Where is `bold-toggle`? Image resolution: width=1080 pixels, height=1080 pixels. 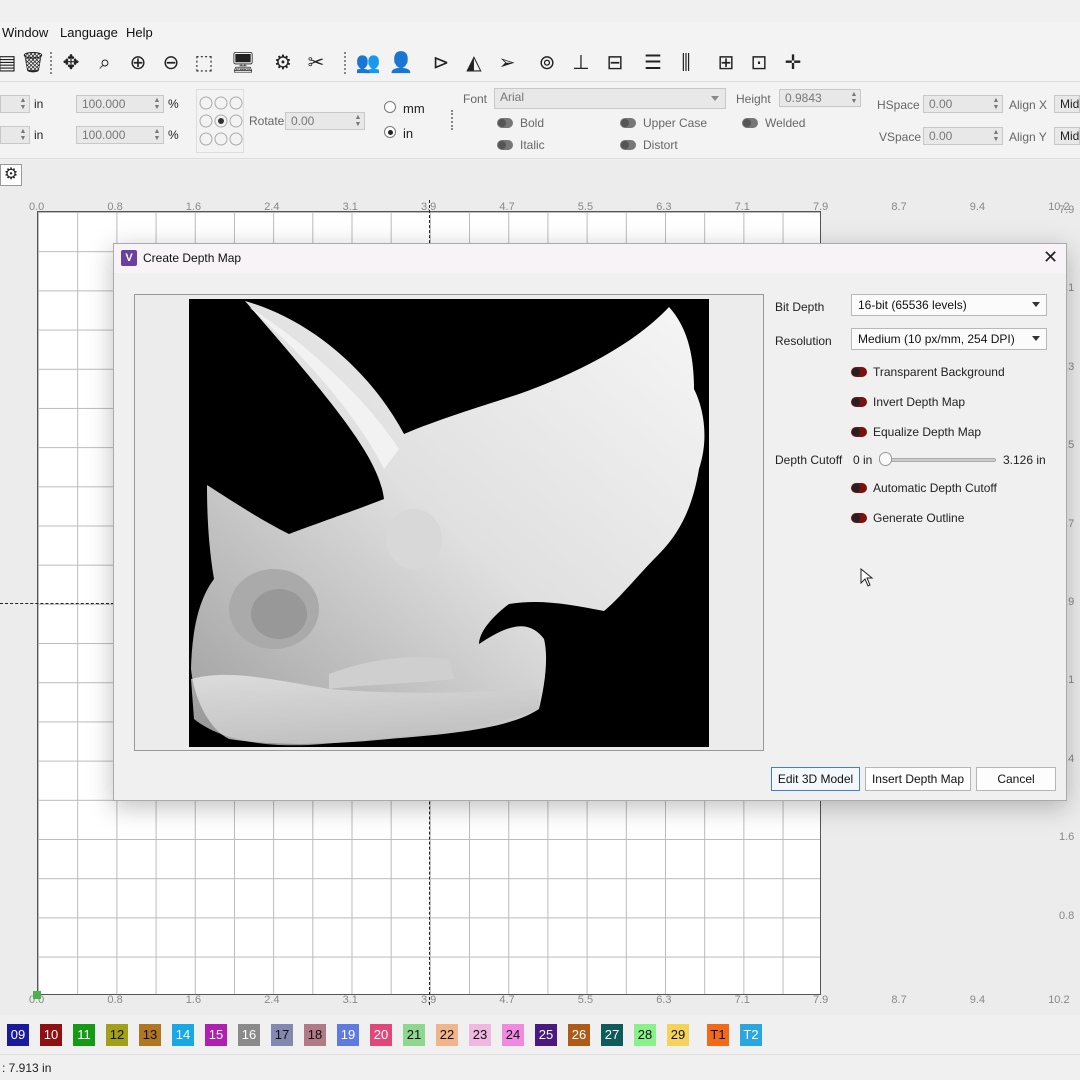 bold-toggle is located at coordinates (505, 123).